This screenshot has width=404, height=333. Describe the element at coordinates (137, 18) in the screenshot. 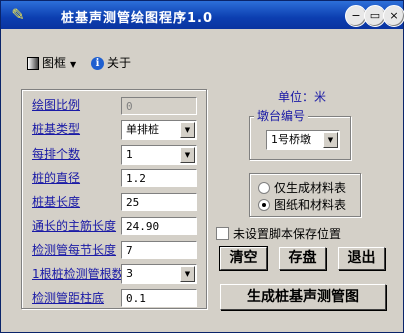

I see `window-title: 桩基声测管绘图程序1.0` at that location.